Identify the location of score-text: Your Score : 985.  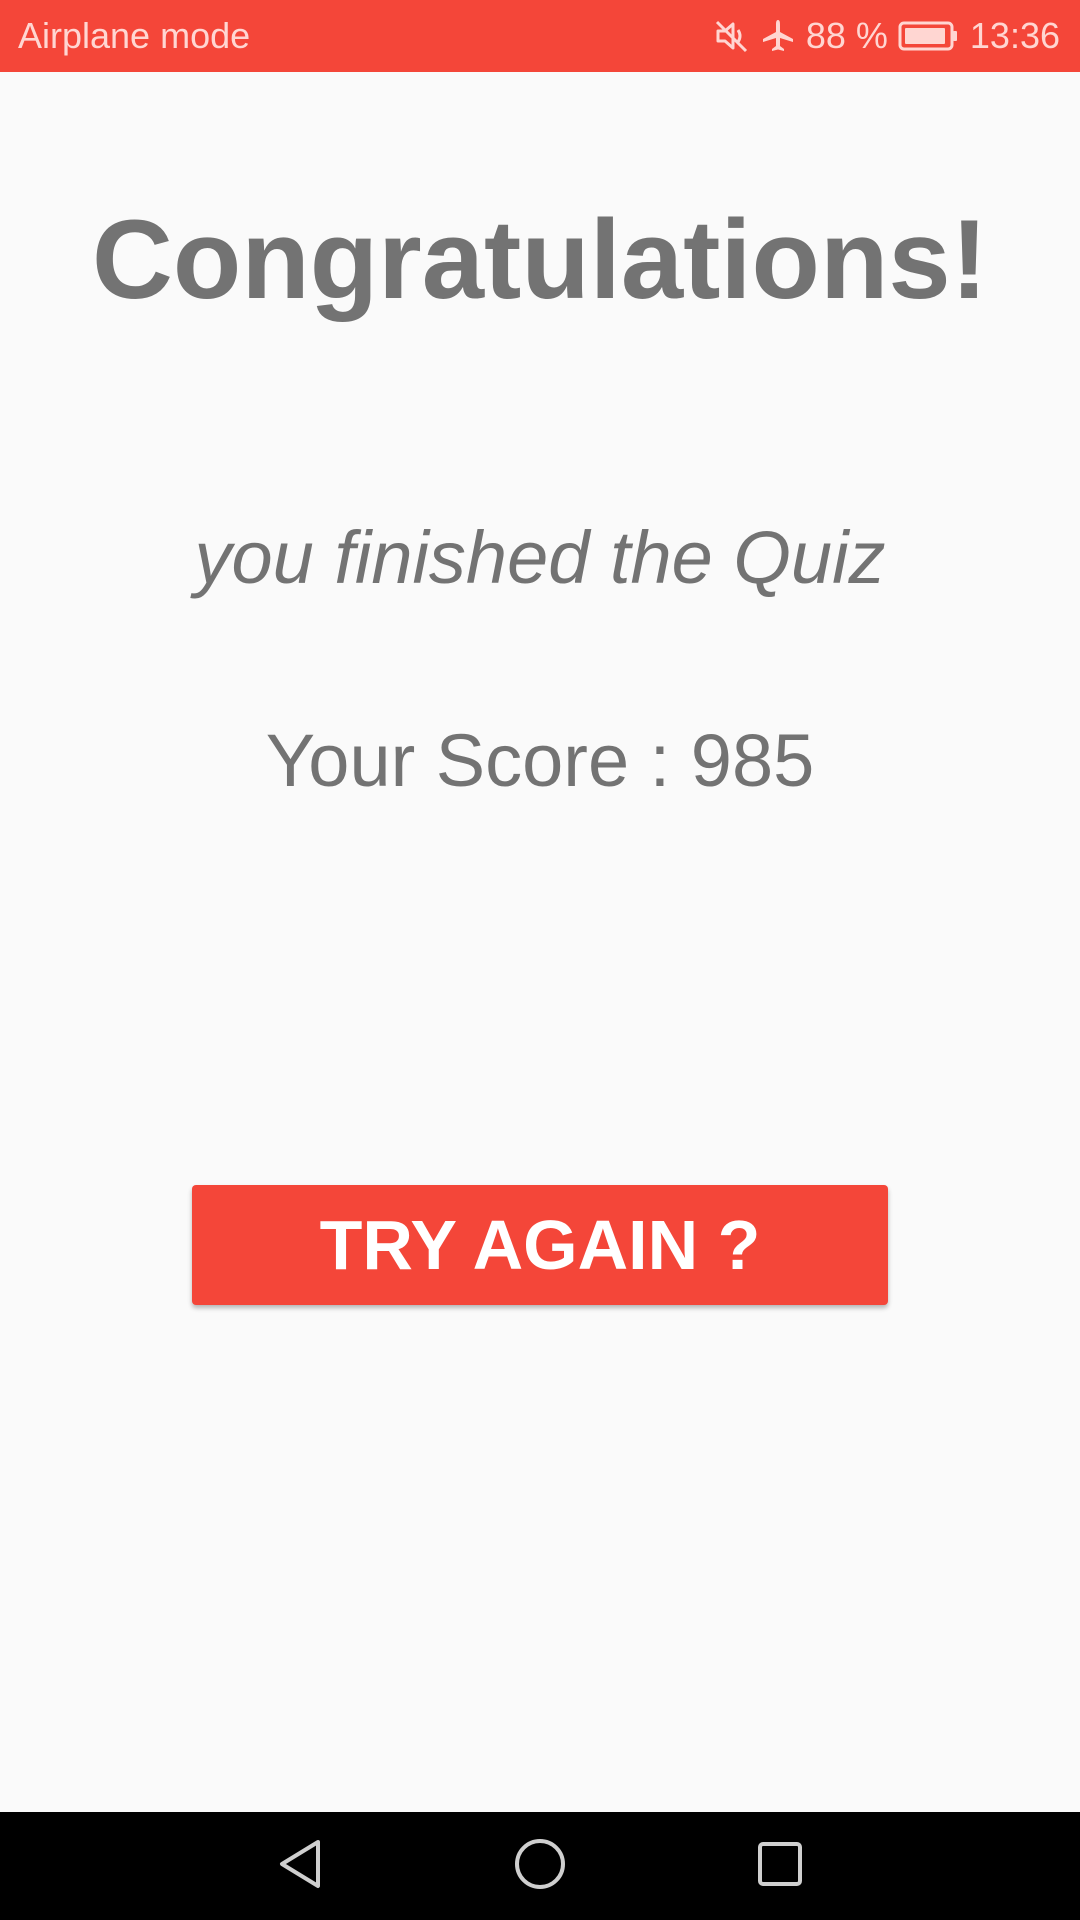
(540, 760).